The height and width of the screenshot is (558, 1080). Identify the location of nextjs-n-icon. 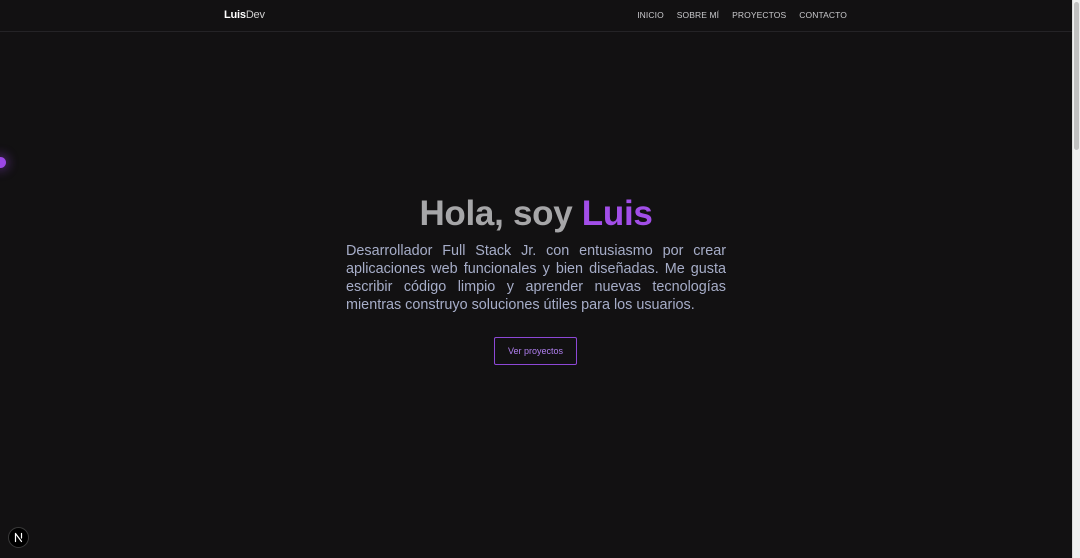
(18, 537).